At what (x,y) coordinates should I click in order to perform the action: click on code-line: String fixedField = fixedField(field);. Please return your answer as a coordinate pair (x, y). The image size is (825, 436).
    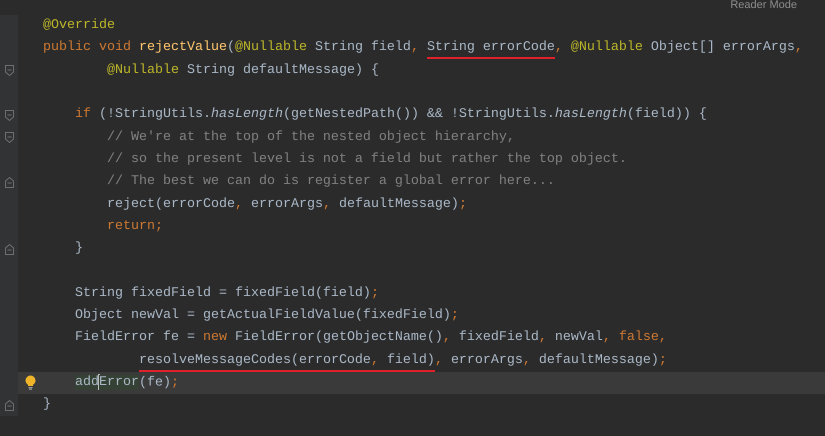
    Looking at the image, I should click on (226, 293).